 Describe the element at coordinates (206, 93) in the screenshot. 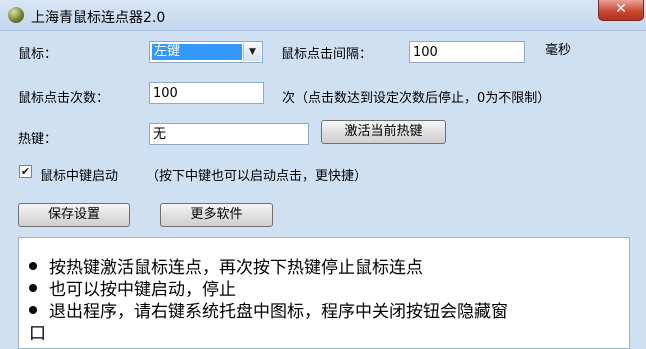

I see `click-count-input: 100` at that location.